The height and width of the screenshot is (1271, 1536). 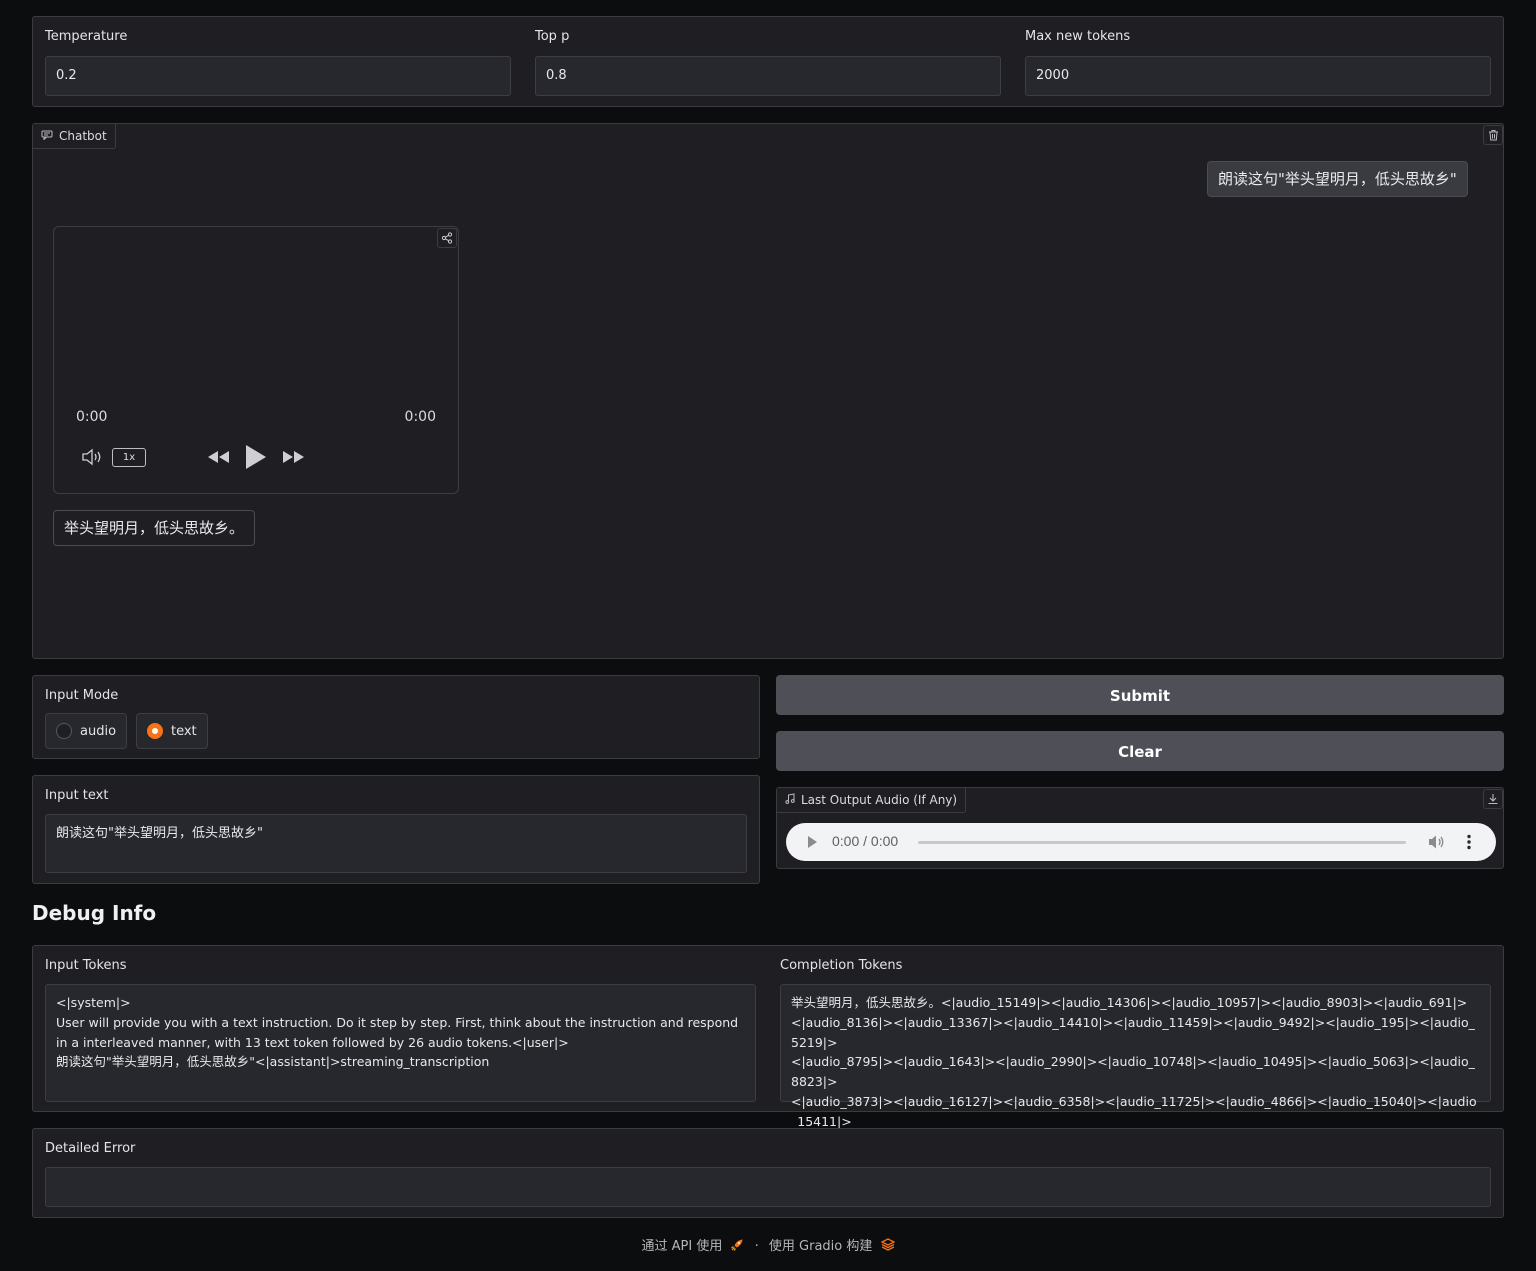 What do you see at coordinates (278, 76) in the screenshot?
I see `temperature-input` at bounding box center [278, 76].